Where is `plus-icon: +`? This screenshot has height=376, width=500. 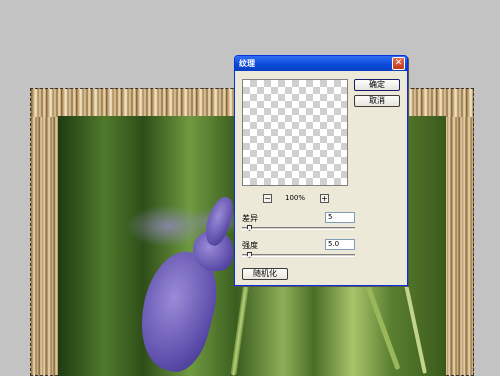 plus-icon: + is located at coordinates (324, 198).